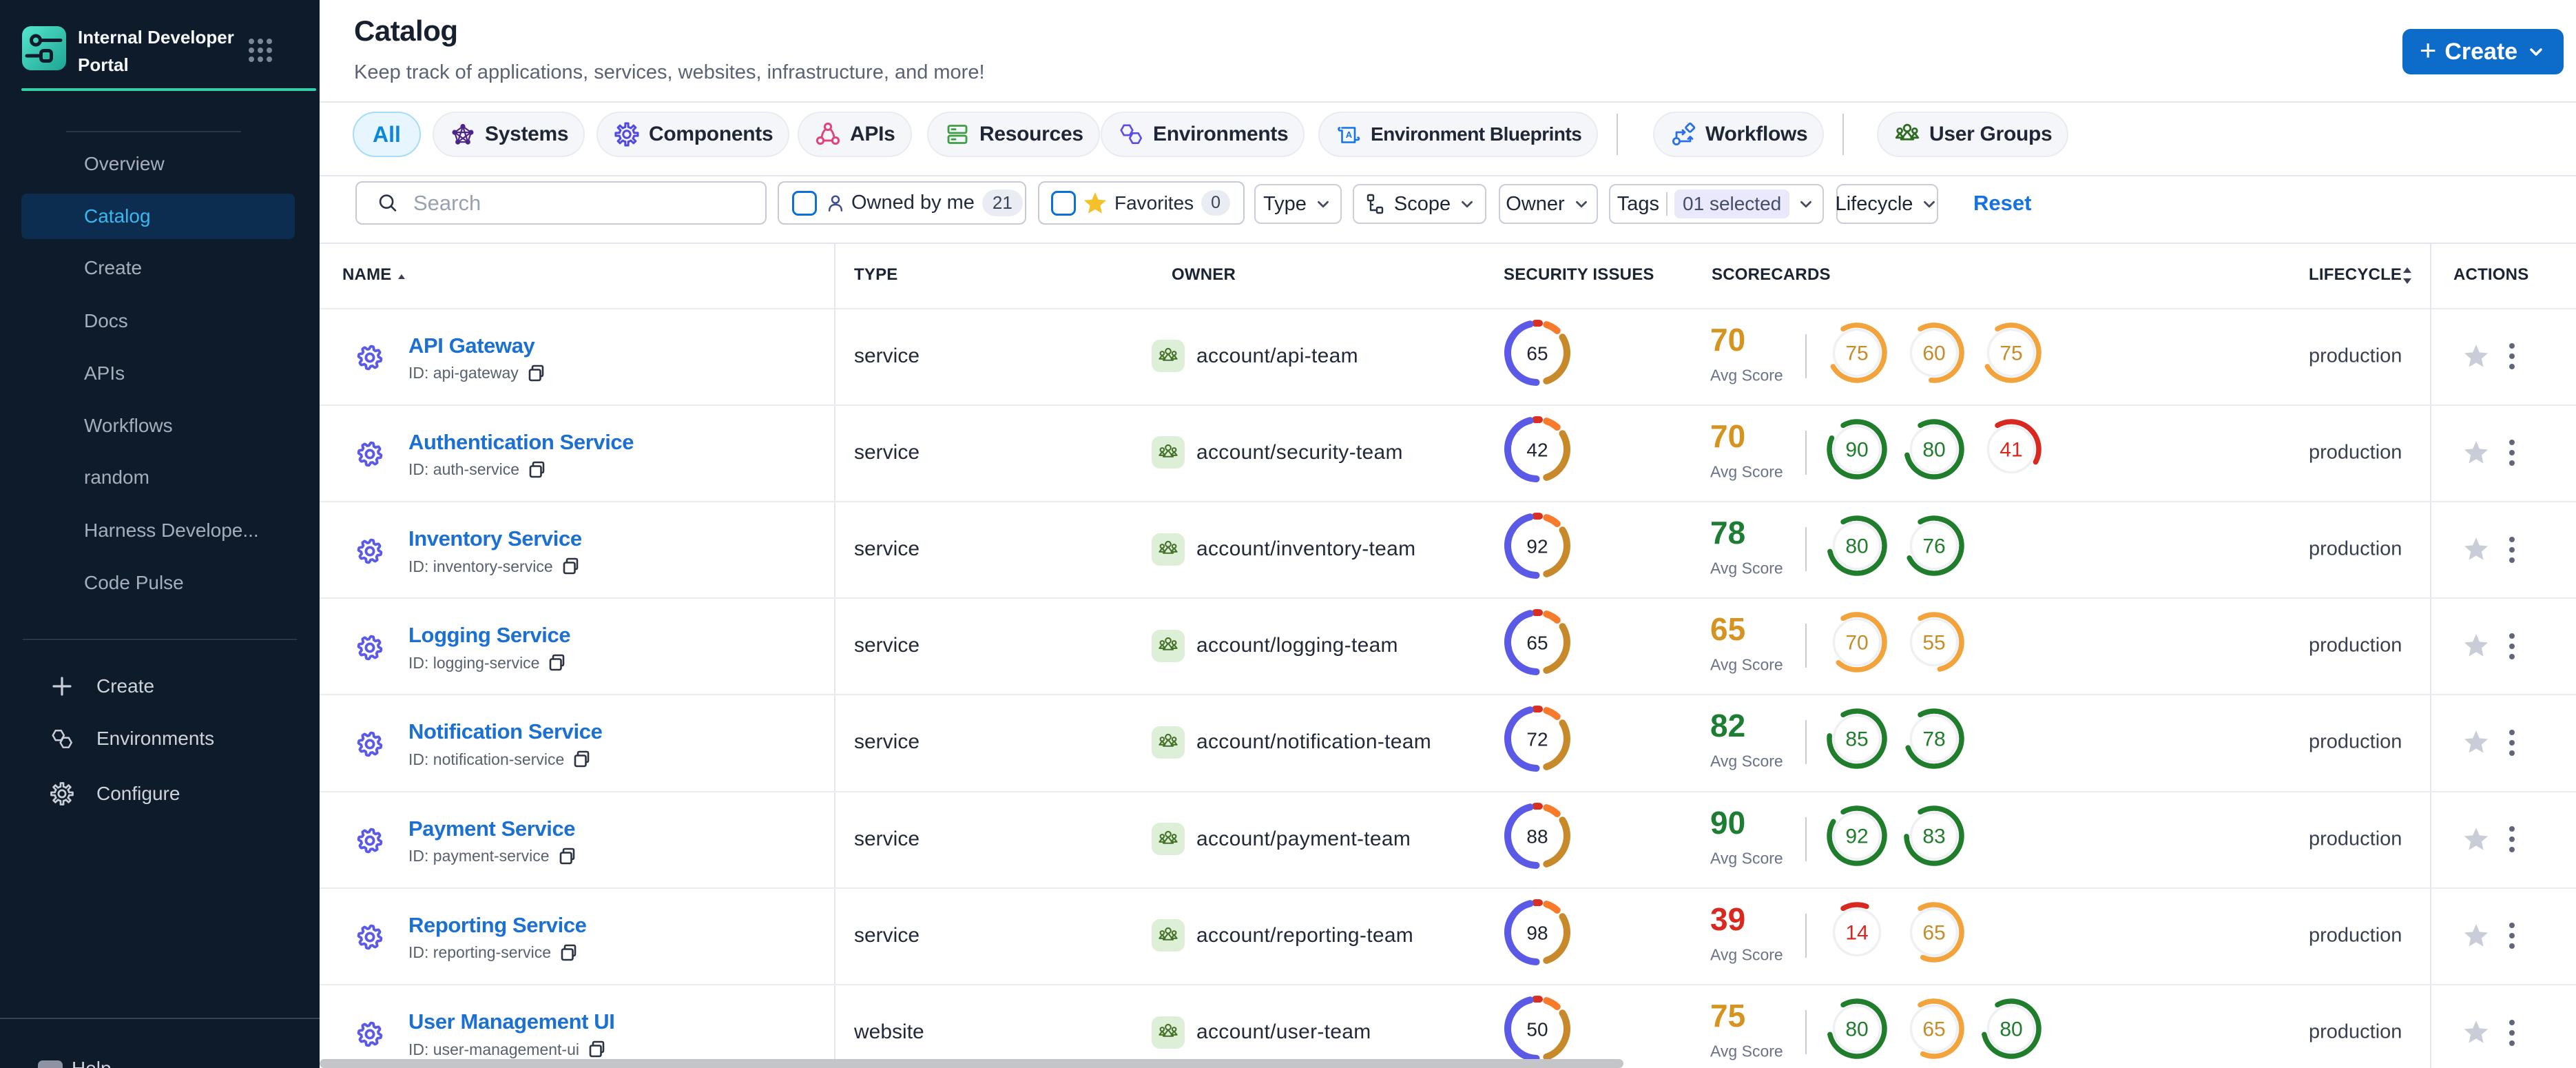 This screenshot has width=2576, height=1068. What do you see at coordinates (1349, 135) in the screenshot?
I see `svg-text: A` at bounding box center [1349, 135].